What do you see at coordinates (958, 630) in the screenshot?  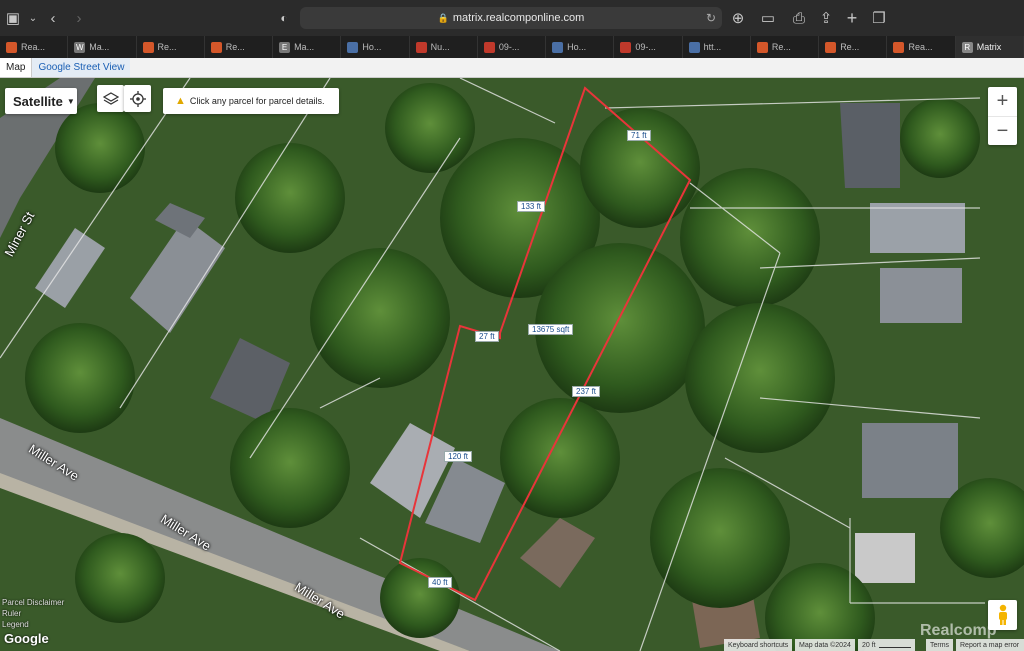 I see `realcomp-watermark: Realcomp` at bounding box center [958, 630].